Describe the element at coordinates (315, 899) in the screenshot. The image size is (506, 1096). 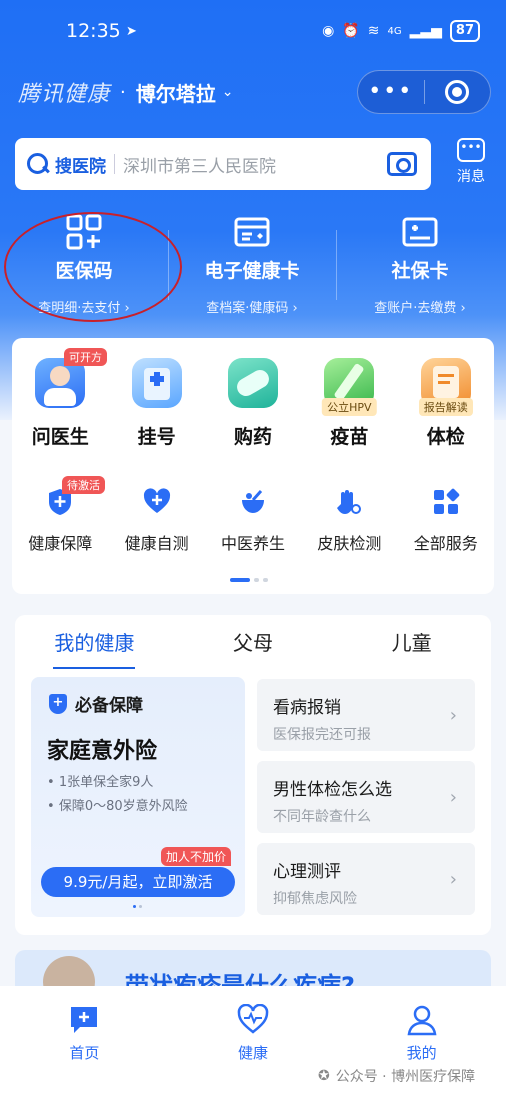
I see `card-sub: 抑郁焦虑风险` at that location.